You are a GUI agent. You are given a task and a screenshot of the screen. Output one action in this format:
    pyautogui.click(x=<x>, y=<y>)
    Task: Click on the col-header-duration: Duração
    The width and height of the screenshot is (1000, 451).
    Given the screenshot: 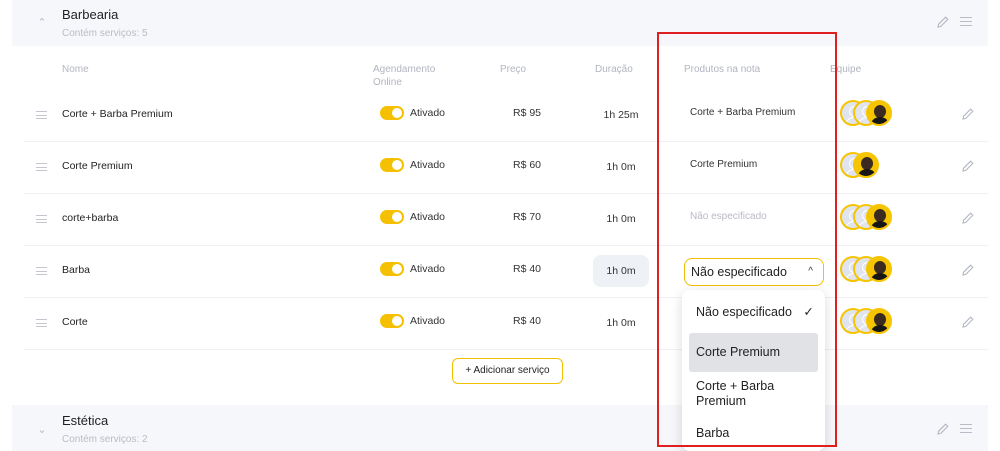 What is the action you would take?
    pyautogui.click(x=614, y=69)
    